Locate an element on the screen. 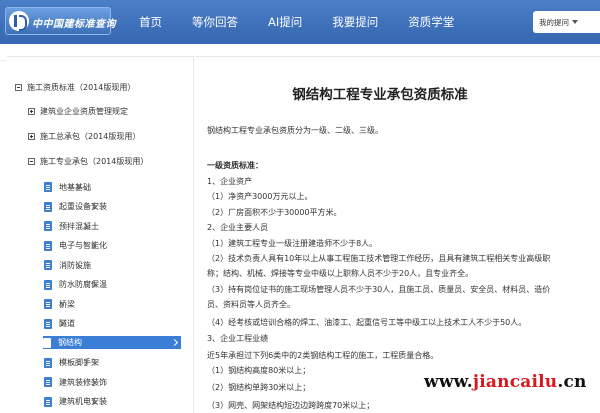 The width and height of the screenshot is (600, 413). tree-root-label: 施工资质标准（2014版现用） is located at coordinates (81, 87).